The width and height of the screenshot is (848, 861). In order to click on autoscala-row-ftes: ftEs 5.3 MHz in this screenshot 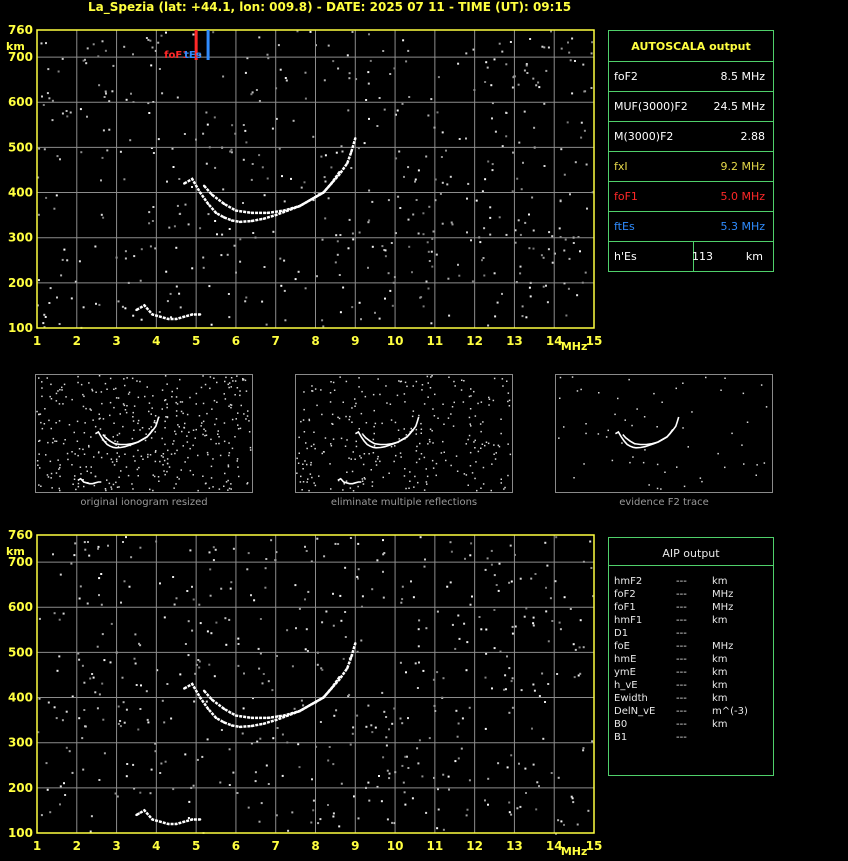, I will do `click(691, 226)`.